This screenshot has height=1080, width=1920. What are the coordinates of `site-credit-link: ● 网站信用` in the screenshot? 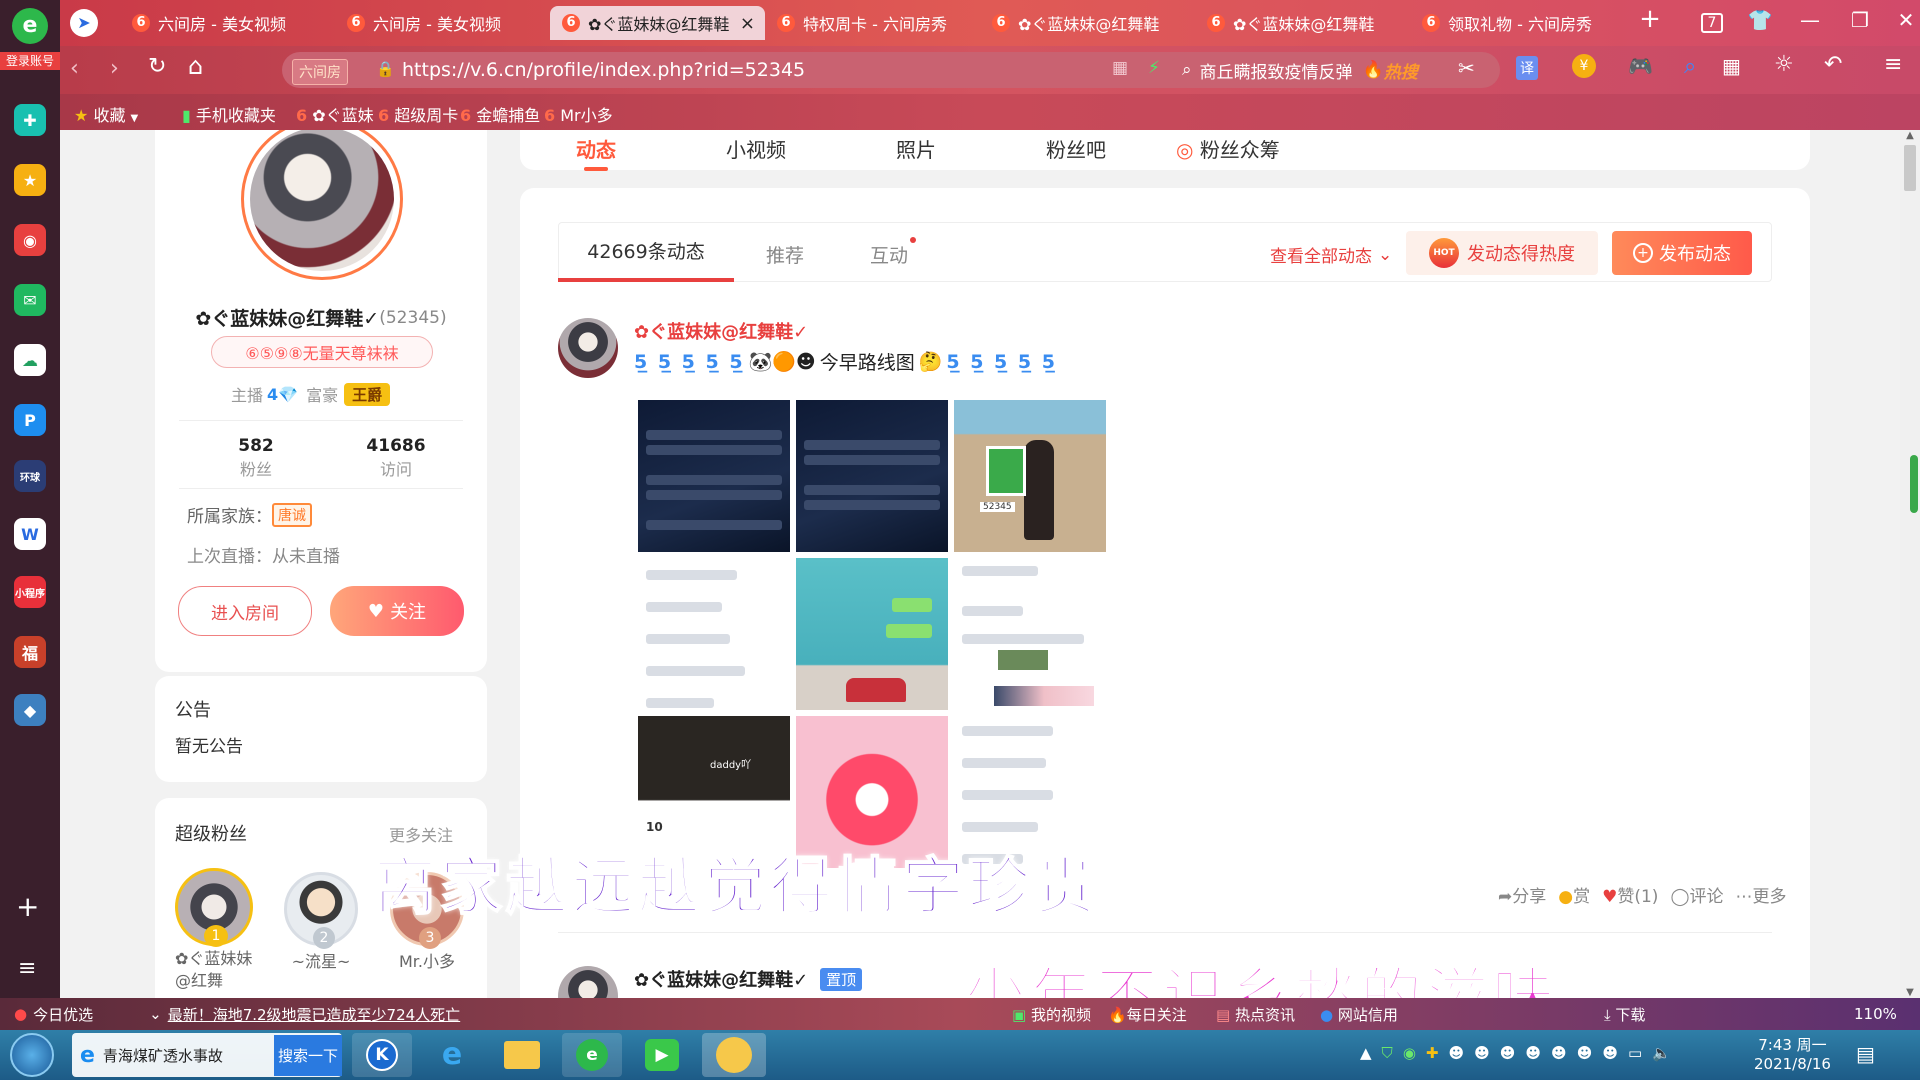 It's located at (1359, 1014).